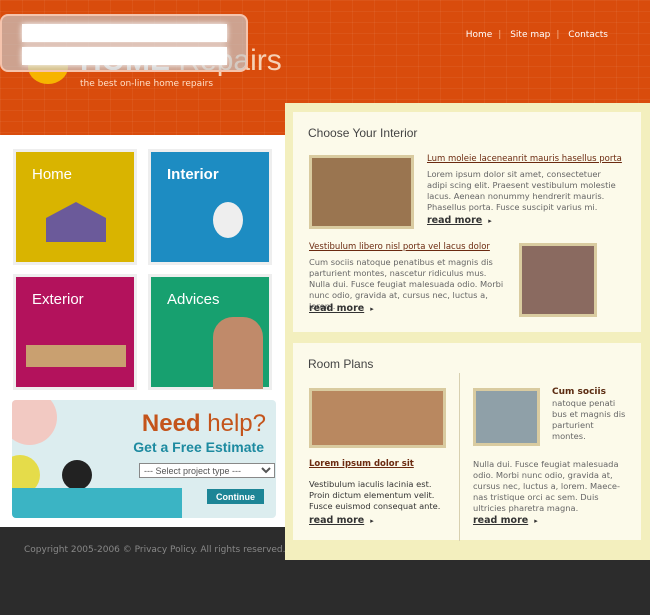 This screenshot has height=615, width=650. Describe the element at coordinates (124, 43) in the screenshot. I see `redaction-box` at that location.